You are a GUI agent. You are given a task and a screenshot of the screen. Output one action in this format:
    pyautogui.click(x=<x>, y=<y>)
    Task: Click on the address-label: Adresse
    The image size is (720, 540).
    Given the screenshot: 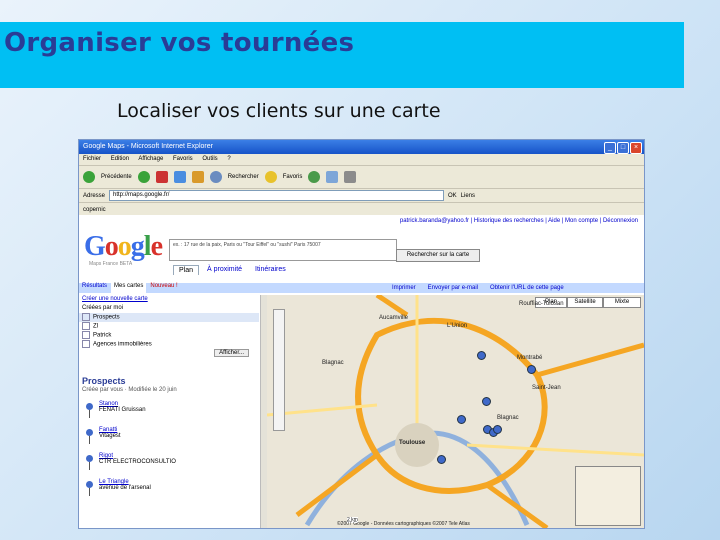 What is the action you would take?
    pyautogui.click(x=94, y=195)
    